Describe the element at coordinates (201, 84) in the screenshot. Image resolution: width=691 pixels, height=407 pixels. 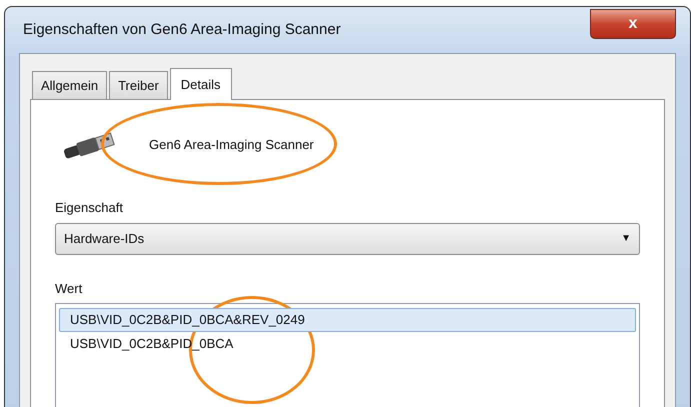
I see `tab: Details` at that location.